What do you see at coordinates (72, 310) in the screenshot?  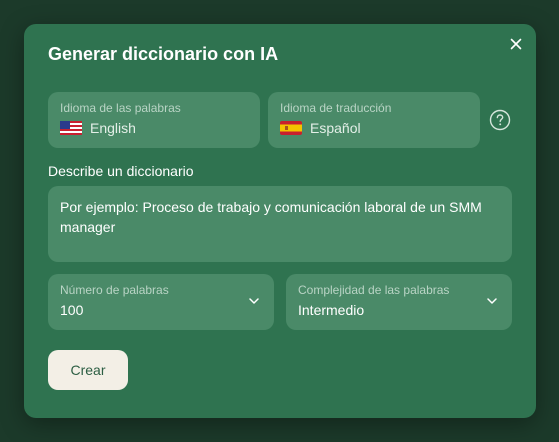 I see `word-count-value: 100` at bounding box center [72, 310].